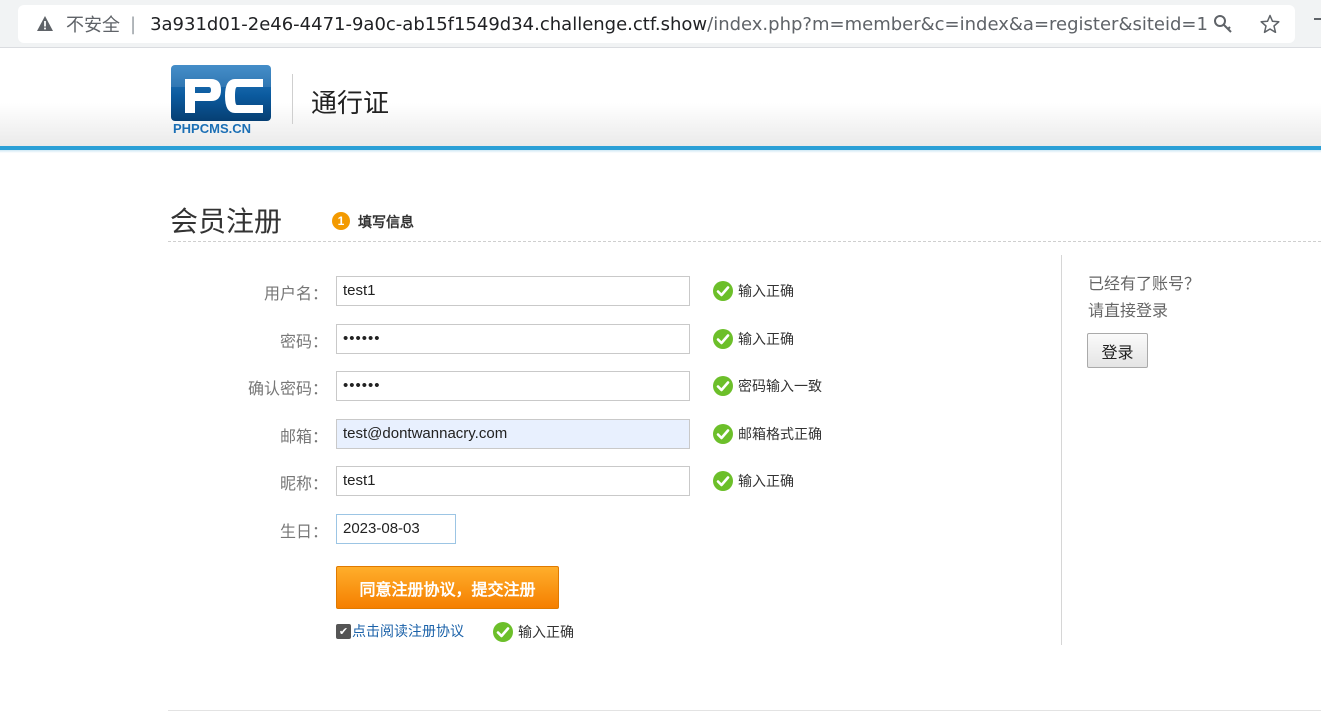 This screenshot has height=718, width=1321. I want to click on email-label: 邮箱：, so click(303, 436).